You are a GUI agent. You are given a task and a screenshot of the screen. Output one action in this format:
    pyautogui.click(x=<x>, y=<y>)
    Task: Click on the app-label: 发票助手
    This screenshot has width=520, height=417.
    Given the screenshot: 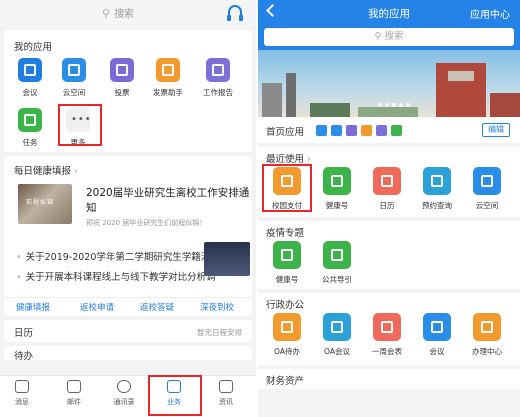 What is the action you would take?
    pyautogui.click(x=168, y=92)
    